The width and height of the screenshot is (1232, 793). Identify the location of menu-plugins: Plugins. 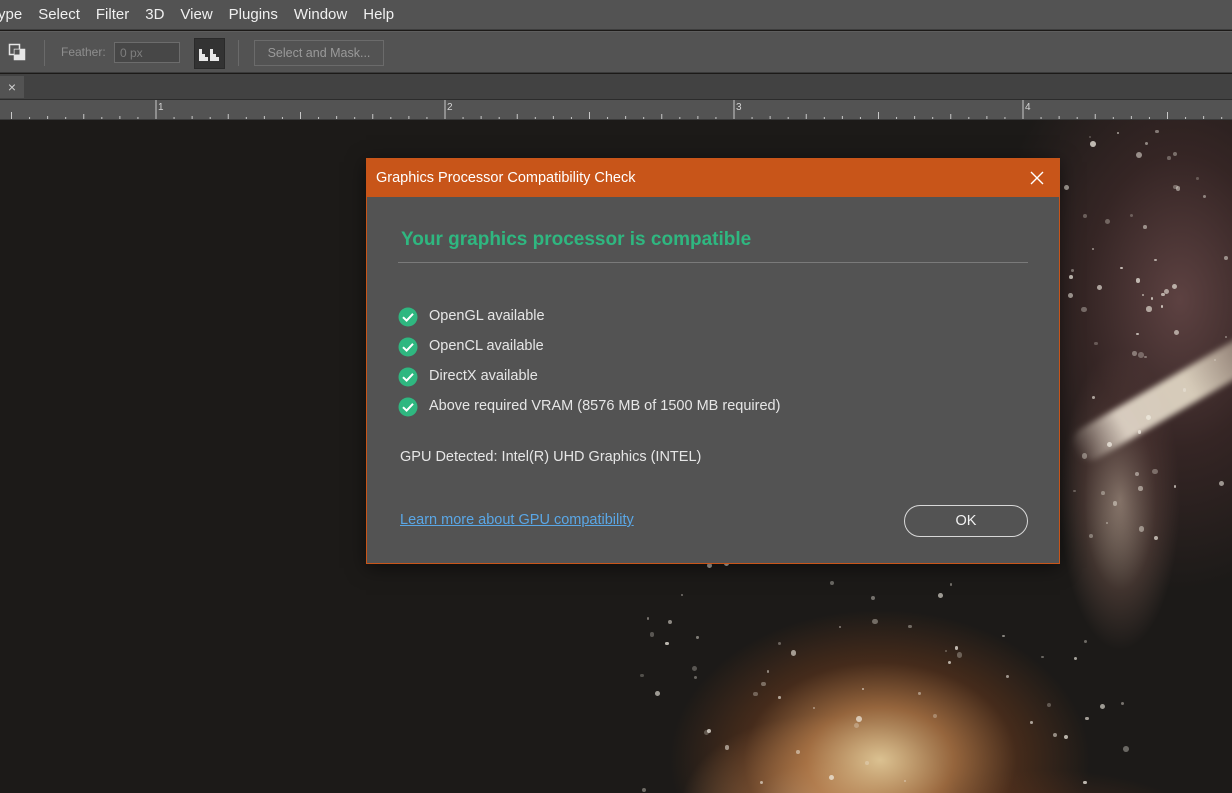
(253, 15).